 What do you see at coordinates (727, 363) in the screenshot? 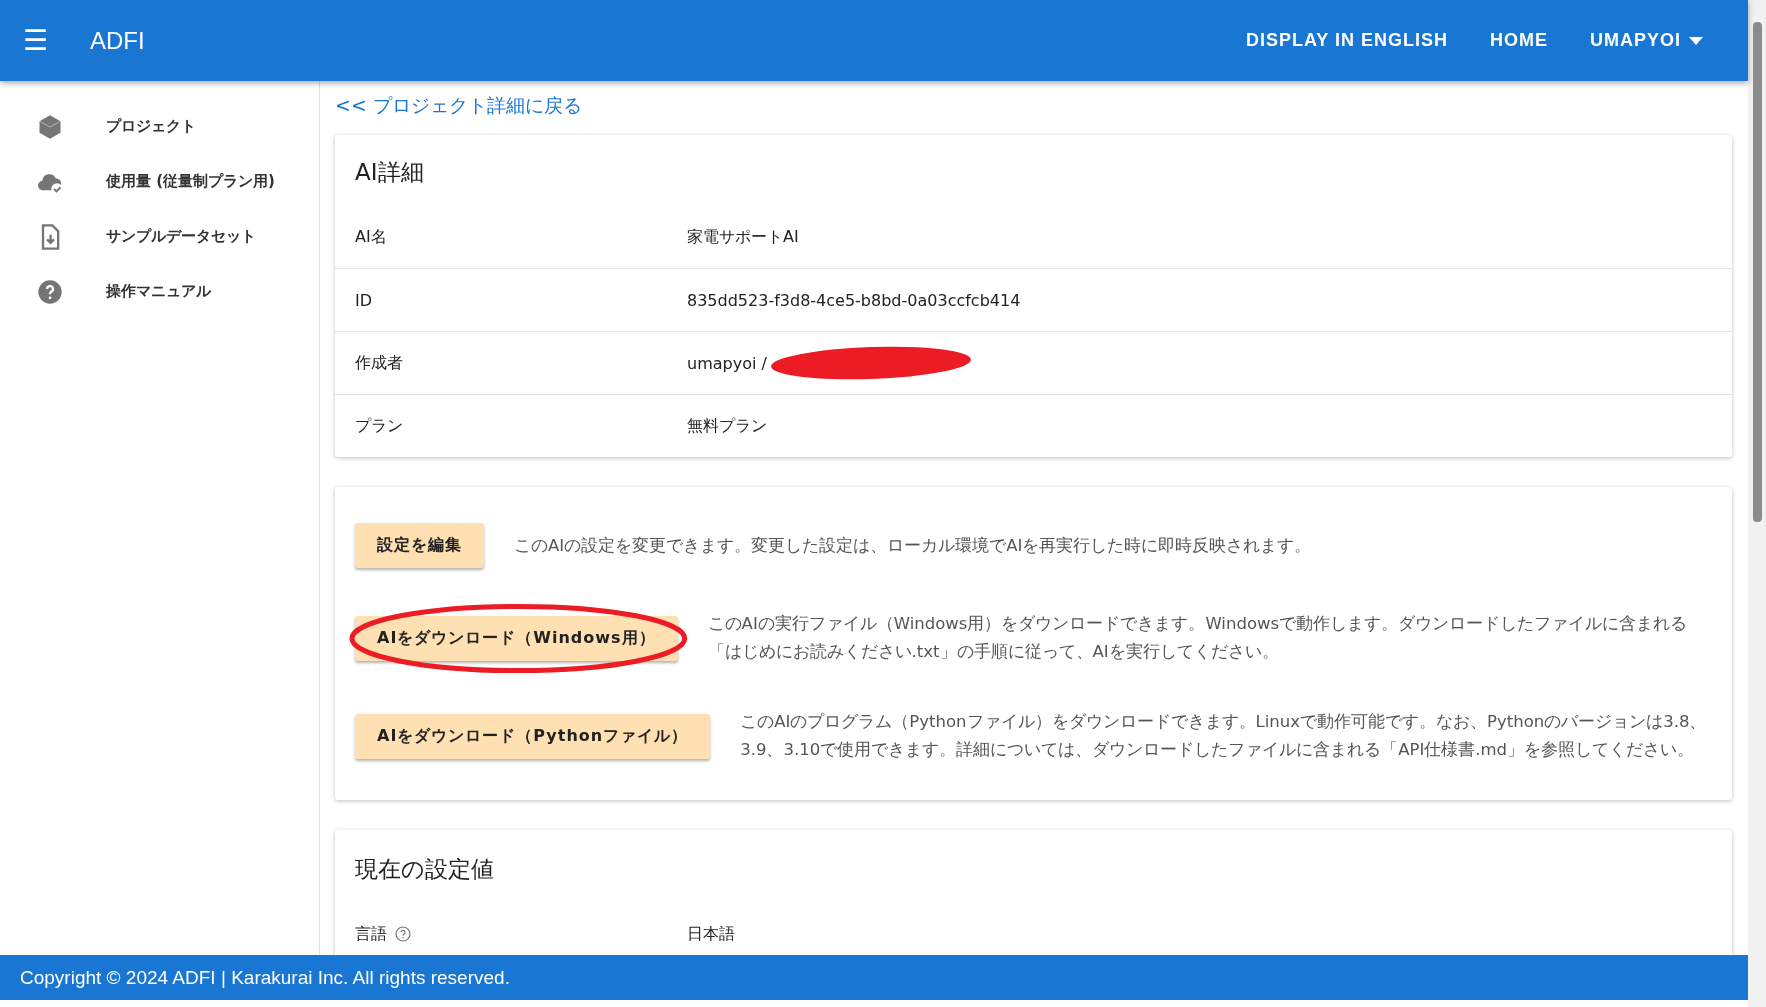
I see `field-value: umapyoi /` at bounding box center [727, 363].